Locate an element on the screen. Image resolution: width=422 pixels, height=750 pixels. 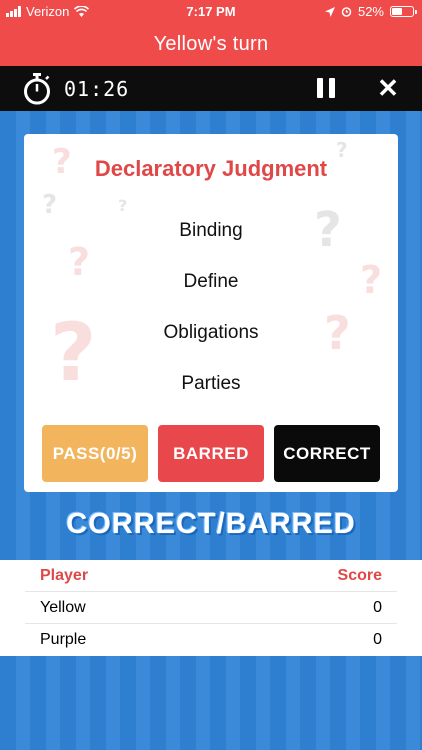
correct-button: CORRECT is located at coordinates (327, 453).